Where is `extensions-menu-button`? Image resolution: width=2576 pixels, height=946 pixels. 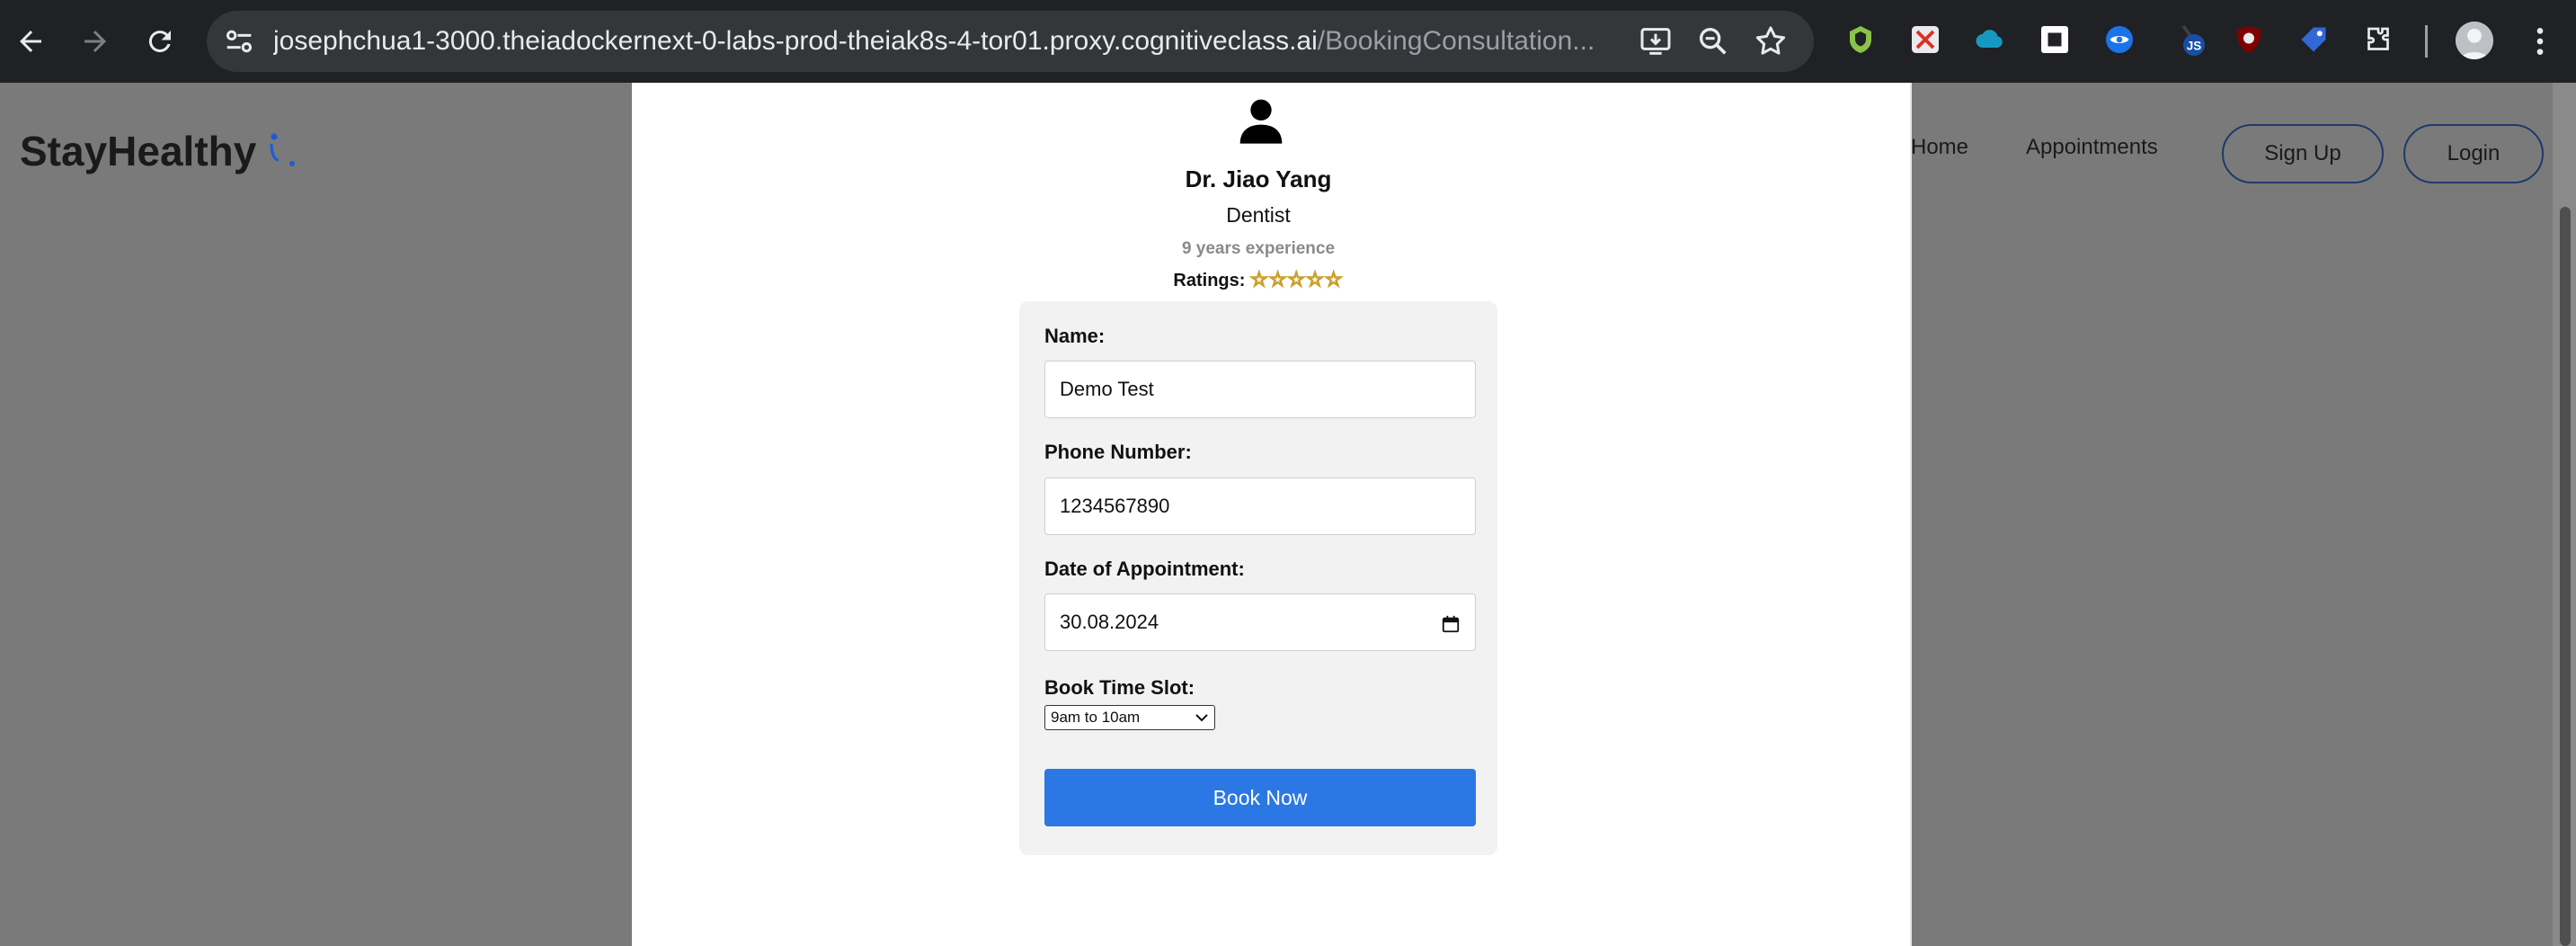
extensions-menu-button is located at coordinates (2378, 40).